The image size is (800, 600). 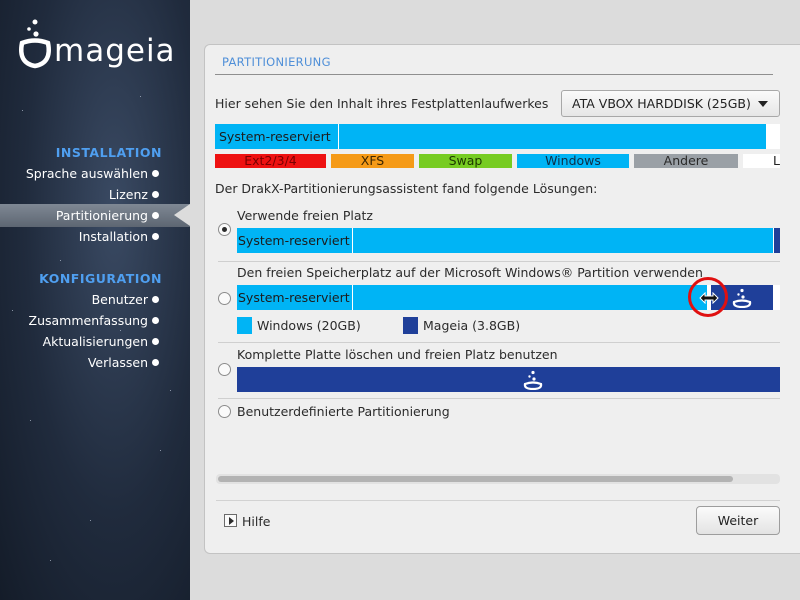 I want to click on legend-other: Andere, so click(x=686, y=161).